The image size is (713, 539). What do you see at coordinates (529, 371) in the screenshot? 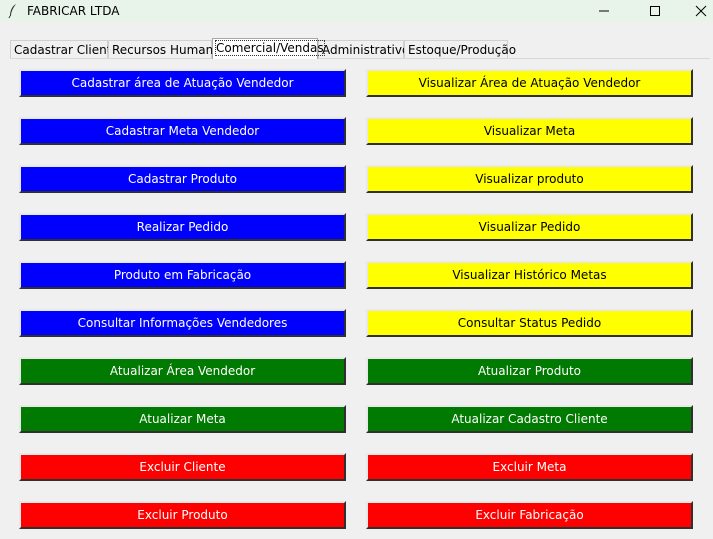
I see `atualizar-produto-button: Atualizar Produto` at bounding box center [529, 371].